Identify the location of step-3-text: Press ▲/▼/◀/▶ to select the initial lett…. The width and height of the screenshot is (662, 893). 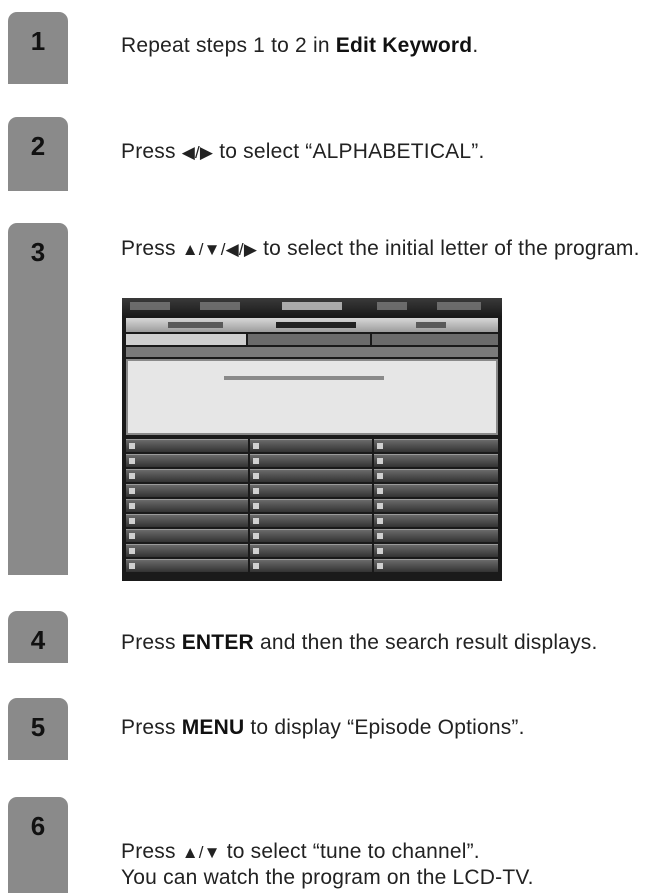
(386, 249).